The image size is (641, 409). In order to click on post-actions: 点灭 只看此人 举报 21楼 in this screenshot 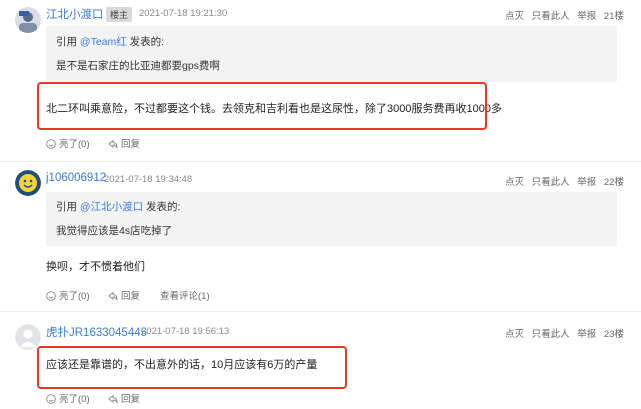, I will do `click(562, 15)`.